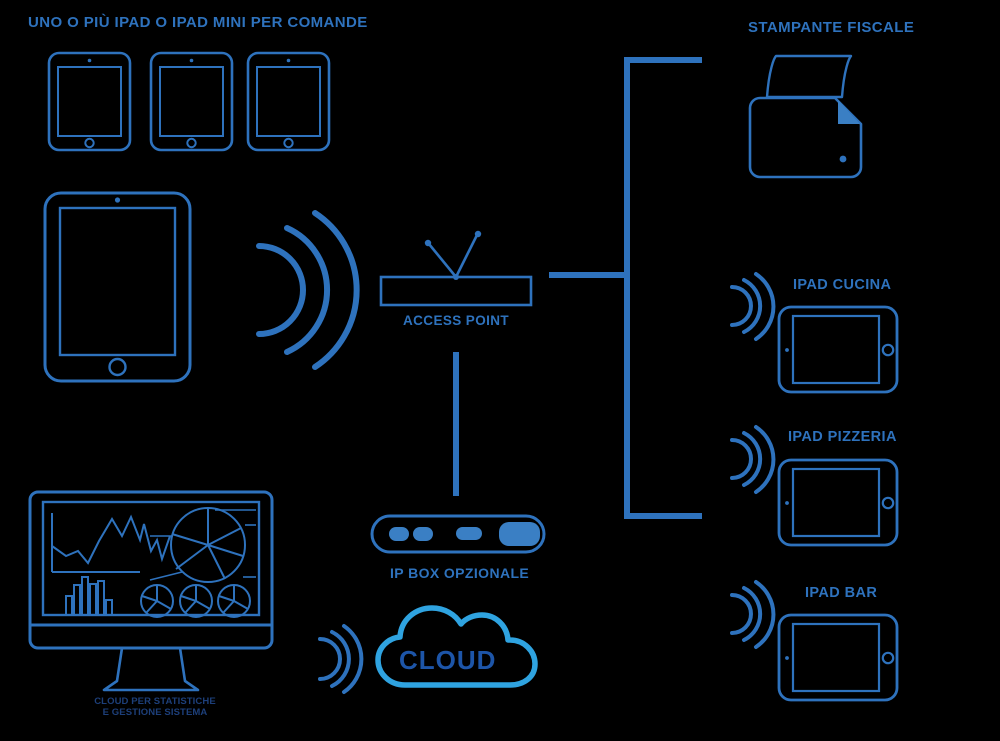 The image size is (1000, 741). I want to click on wifi-ipad-cucina, so click(753, 306).